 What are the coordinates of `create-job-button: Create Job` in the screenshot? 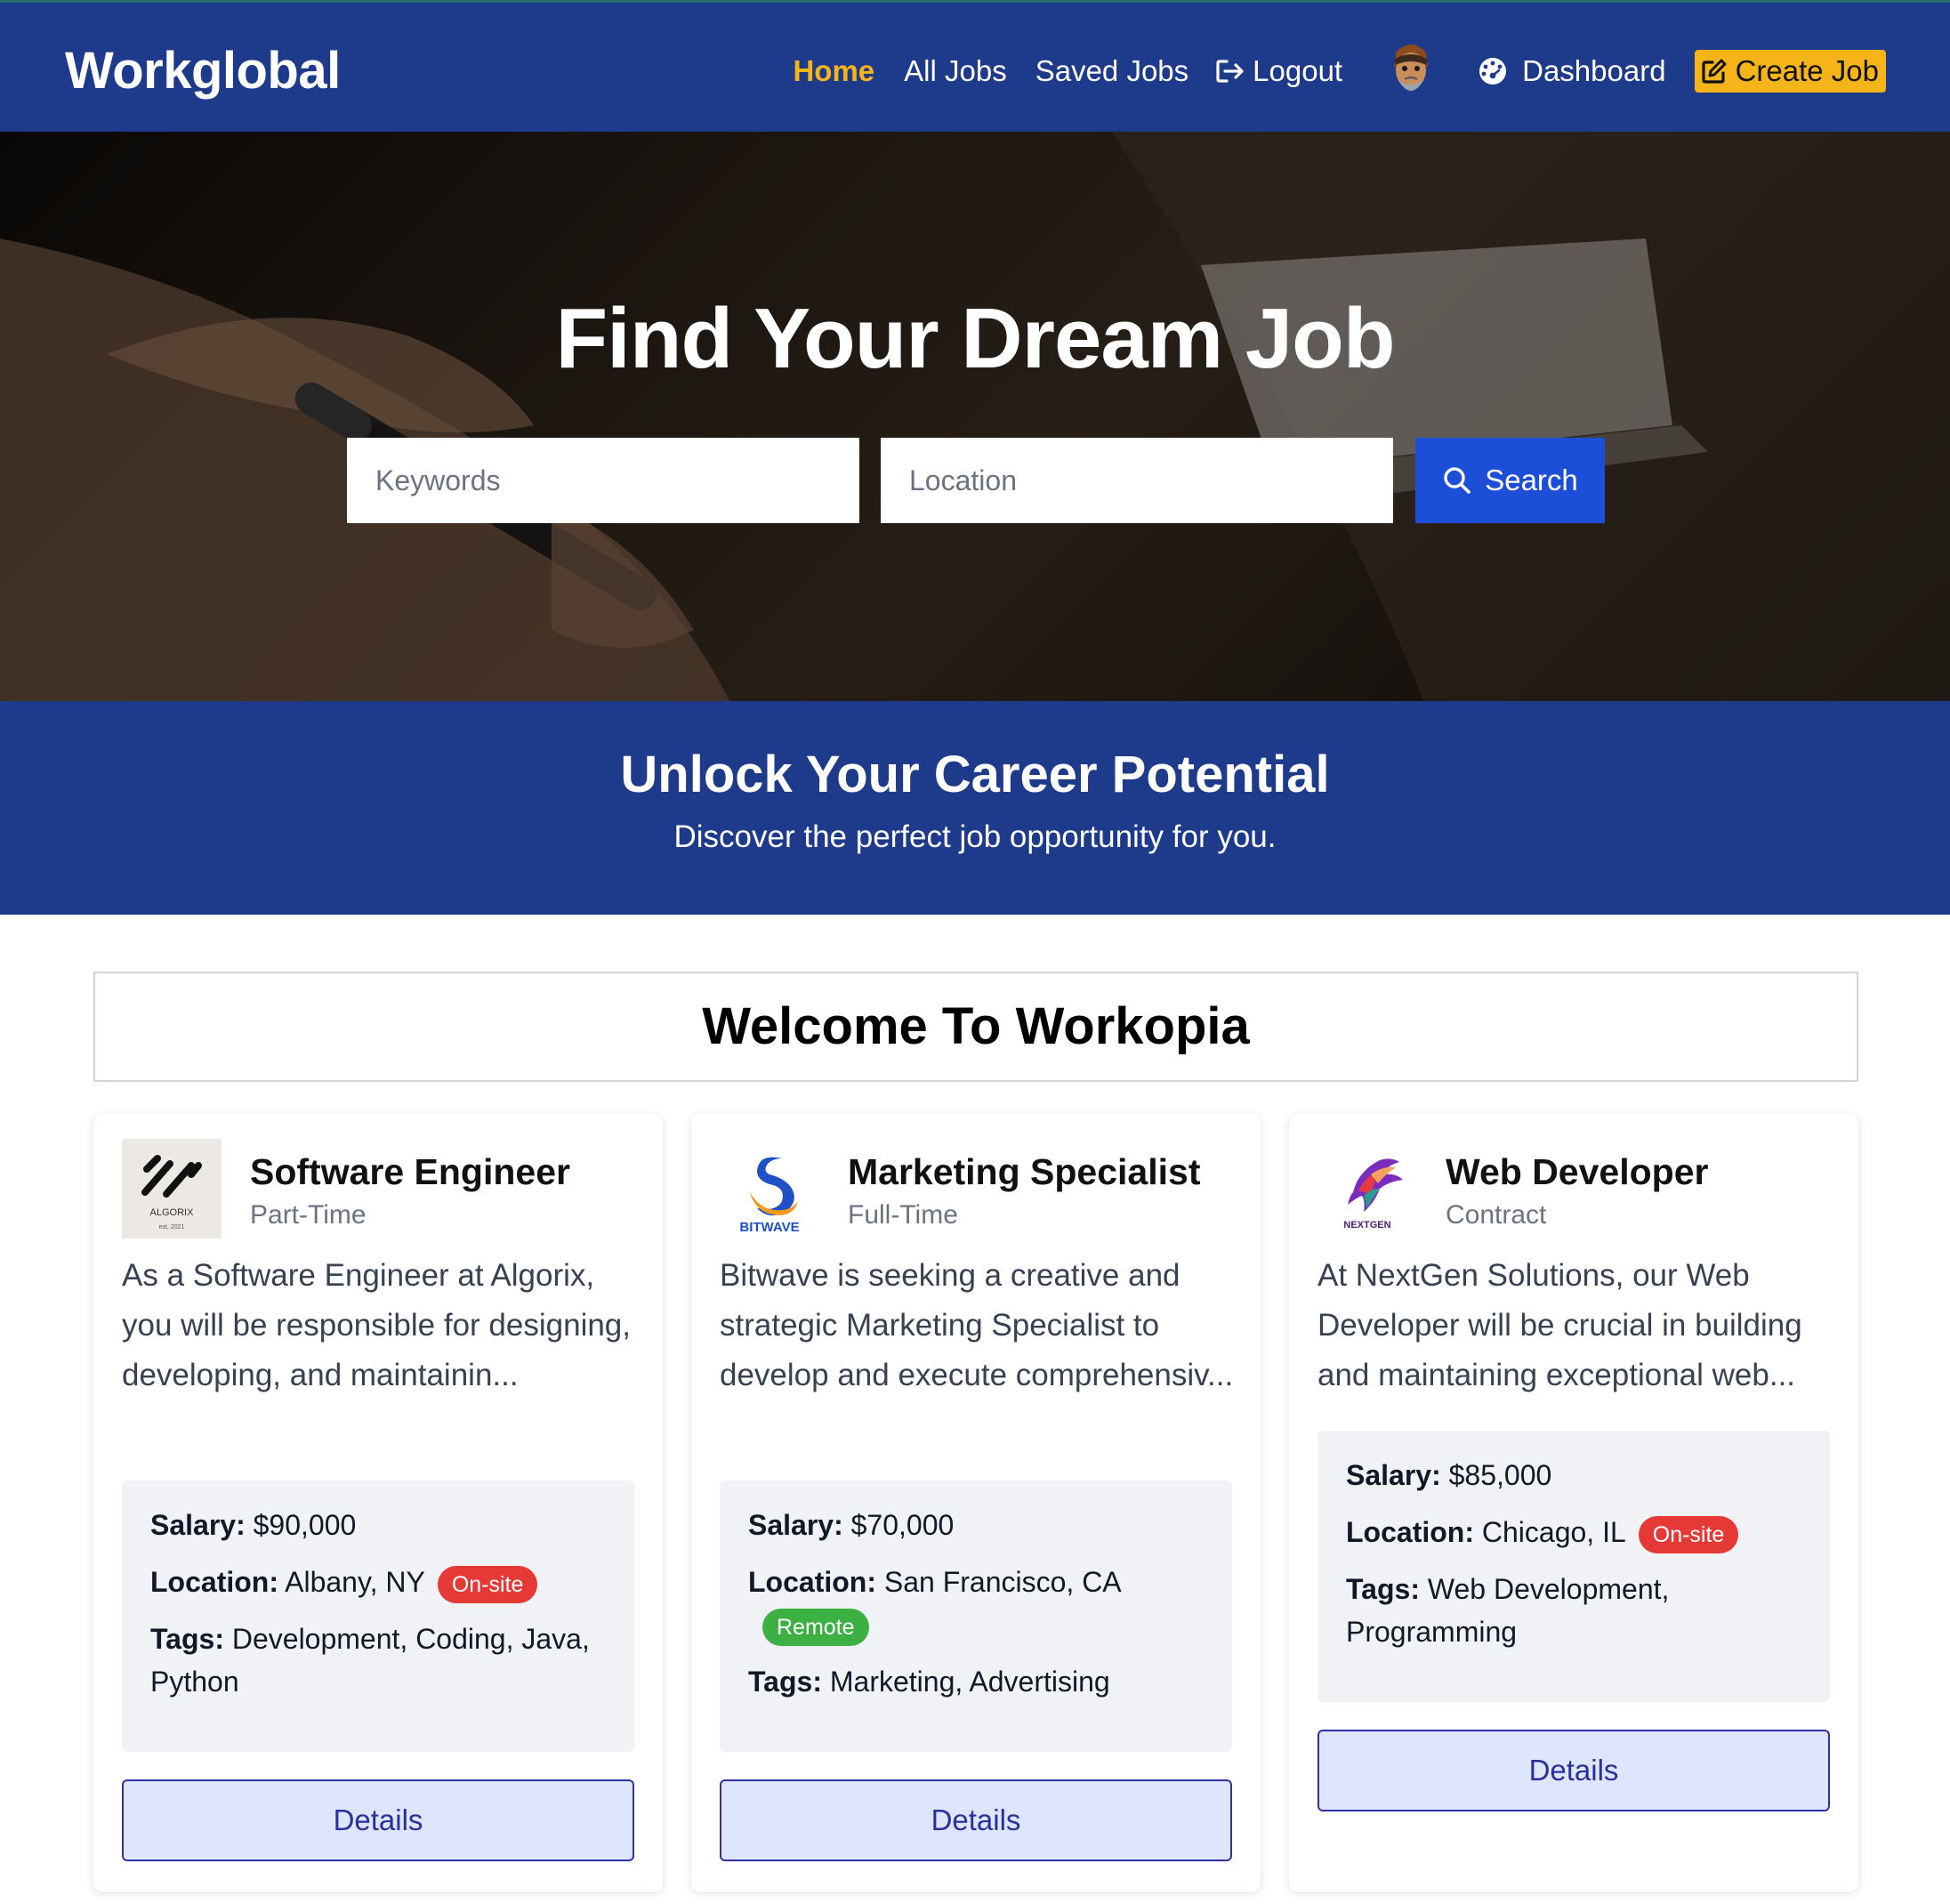 It's located at (1790, 71).